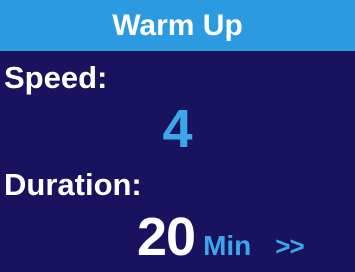 This screenshot has width=355, height=272. I want to click on duration-row: 20 Min >>, so click(221, 237).